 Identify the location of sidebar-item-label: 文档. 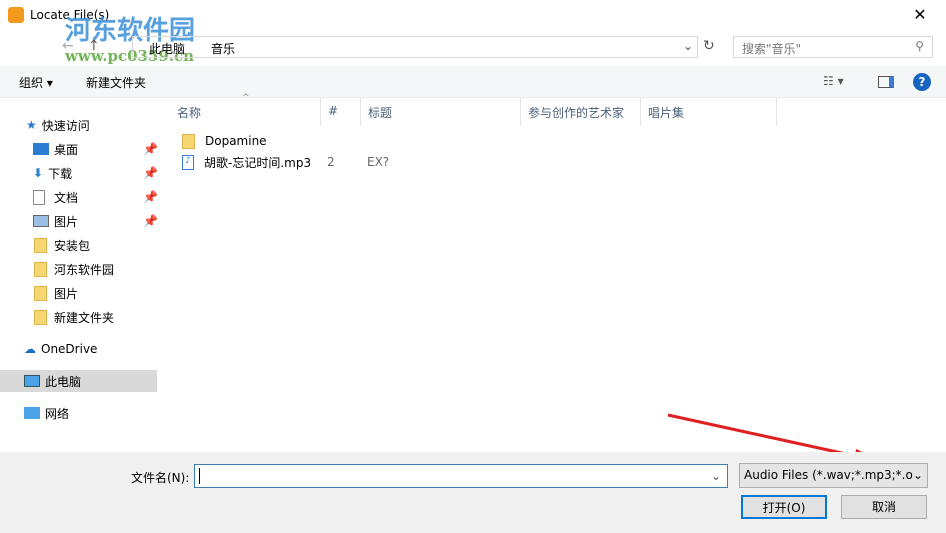
(66, 197).